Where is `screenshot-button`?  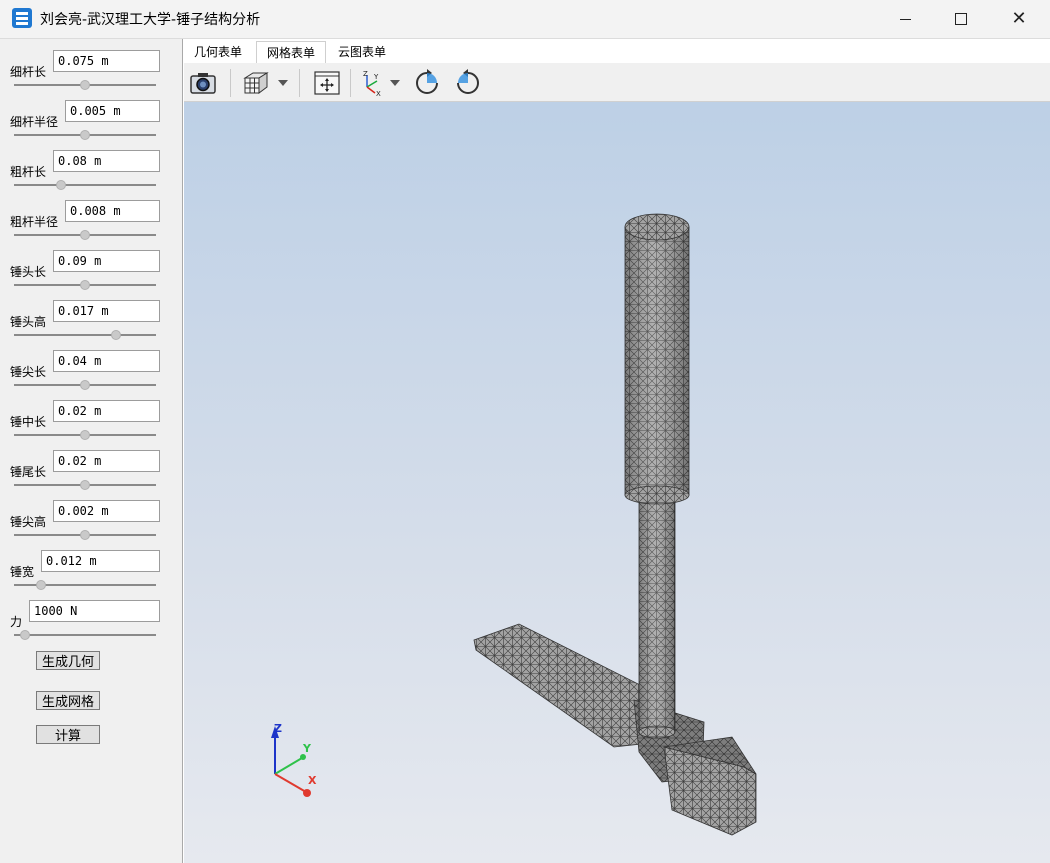
screenshot-button is located at coordinates (203, 83).